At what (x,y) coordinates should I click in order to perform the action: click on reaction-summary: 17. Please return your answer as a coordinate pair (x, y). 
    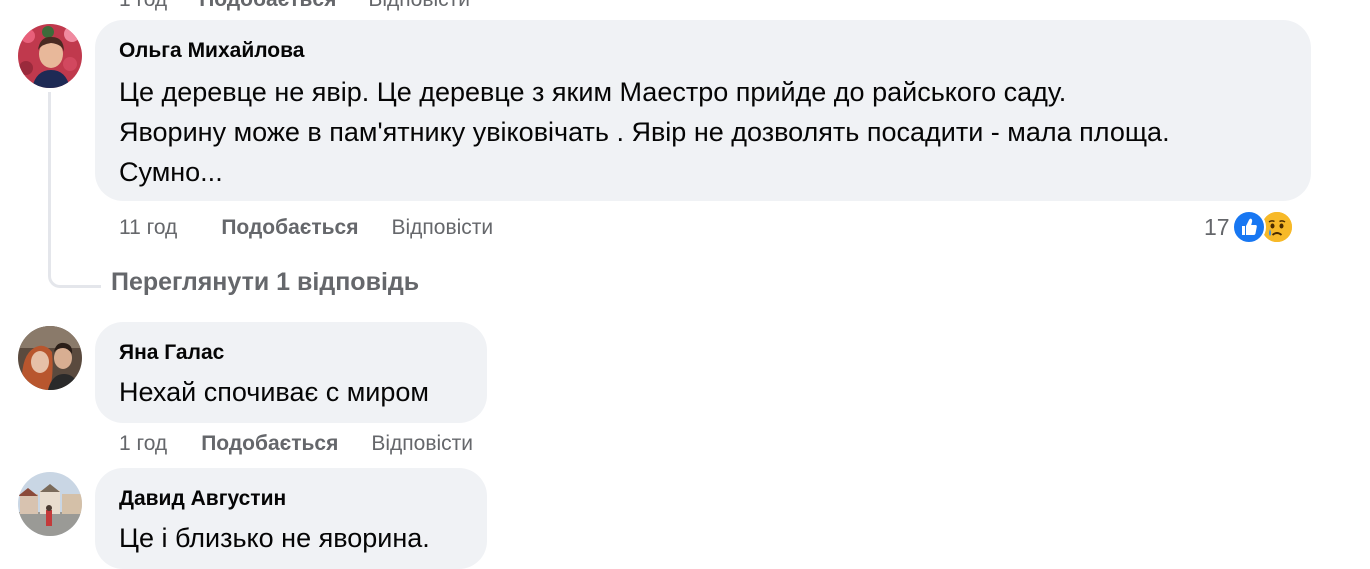
    Looking at the image, I should click on (1249, 227).